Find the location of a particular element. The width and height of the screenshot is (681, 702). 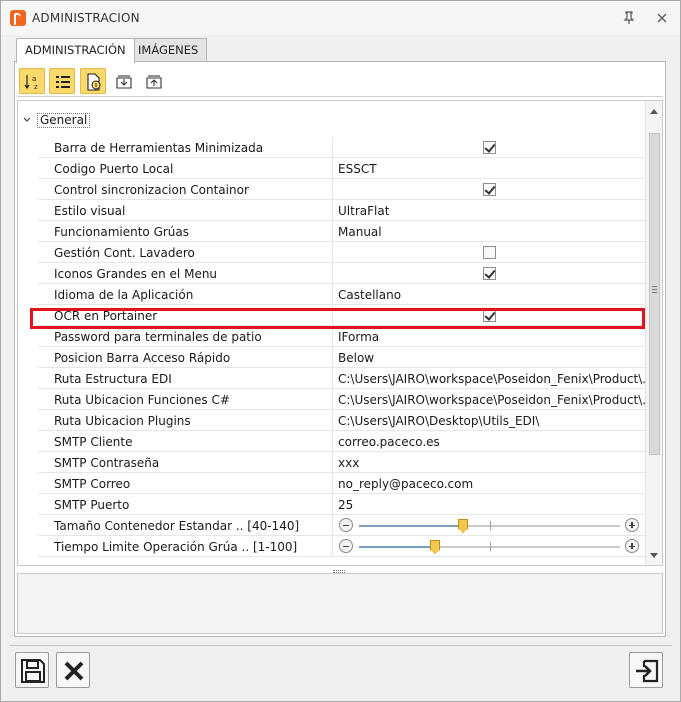

categorized-button is located at coordinates (62, 81).